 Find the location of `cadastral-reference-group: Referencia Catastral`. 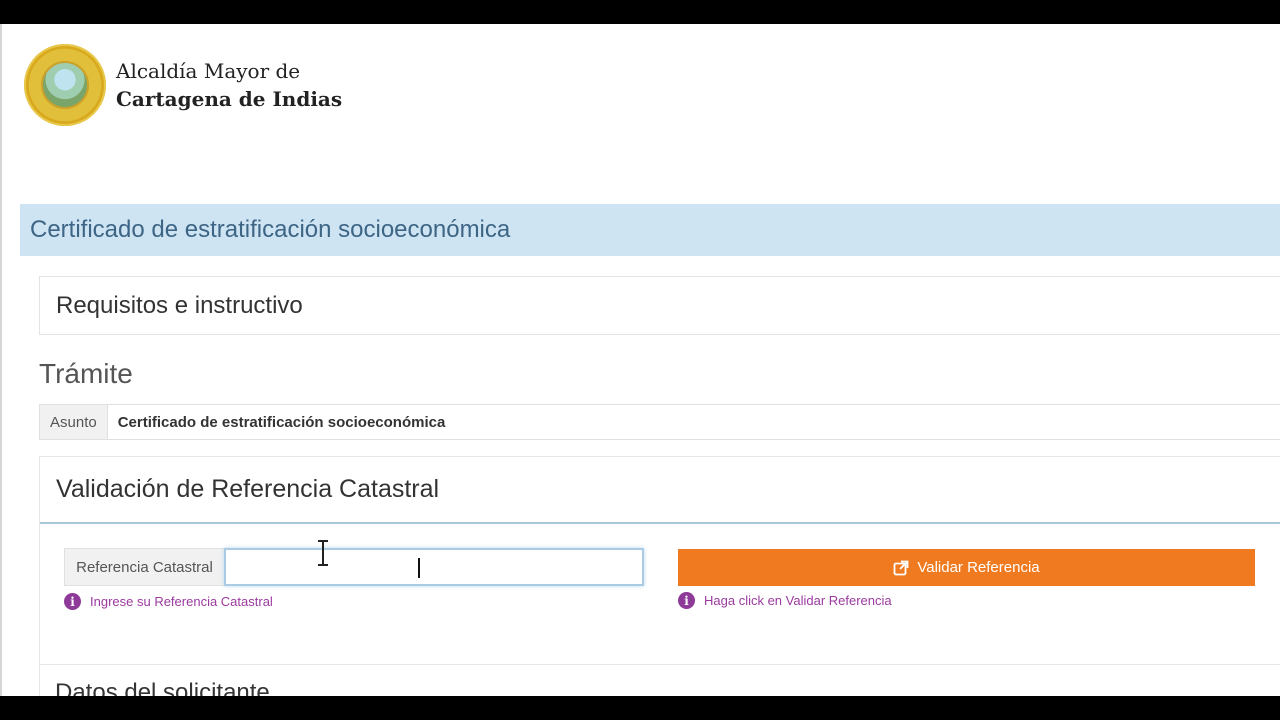

cadastral-reference-group: Referencia Catastral is located at coordinates (354, 567).